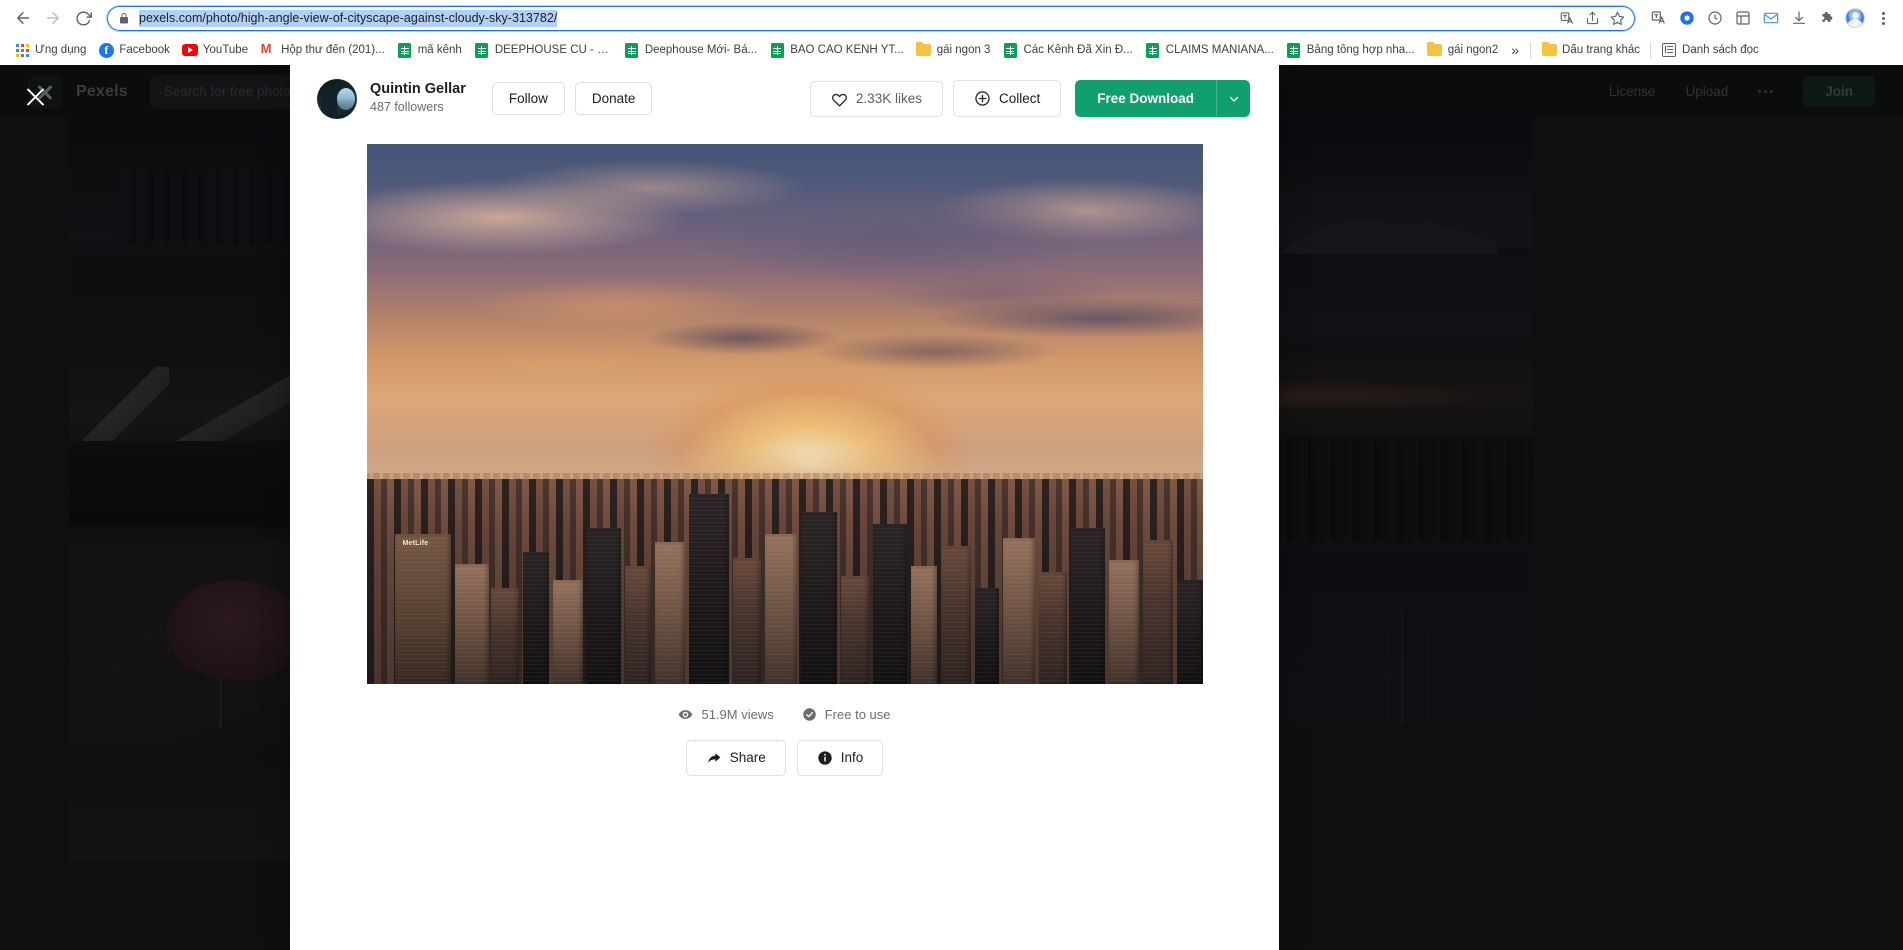  Describe the element at coordinates (22, 50) in the screenshot. I see `apps-grid-icon` at that location.